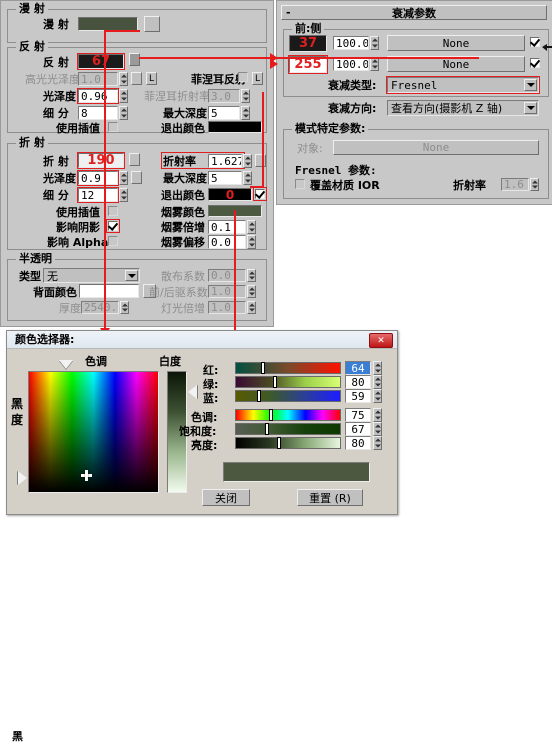 The image size is (552, 743). Describe the element at coordinates (225, 178) in the screenshot. I see `maxdepth-refract-field: 5` at that location.